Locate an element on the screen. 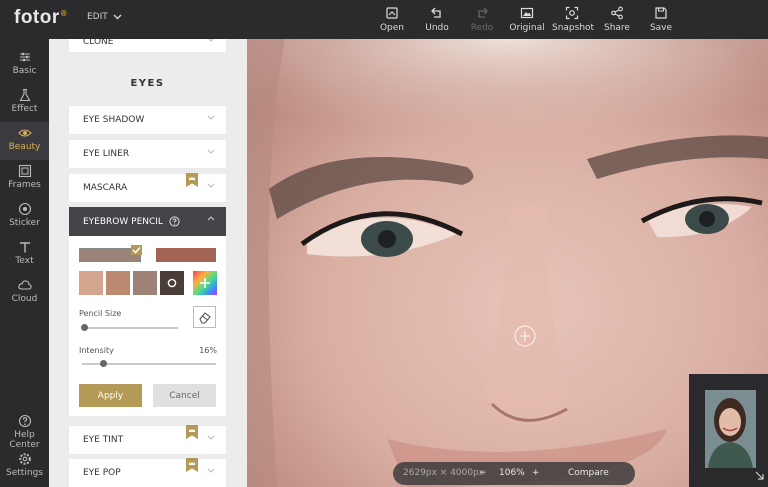 Image resolution: width=768 pixels, height=487 pixels. sidebar-item-settings: Settings is located at coordinates (24, 467).